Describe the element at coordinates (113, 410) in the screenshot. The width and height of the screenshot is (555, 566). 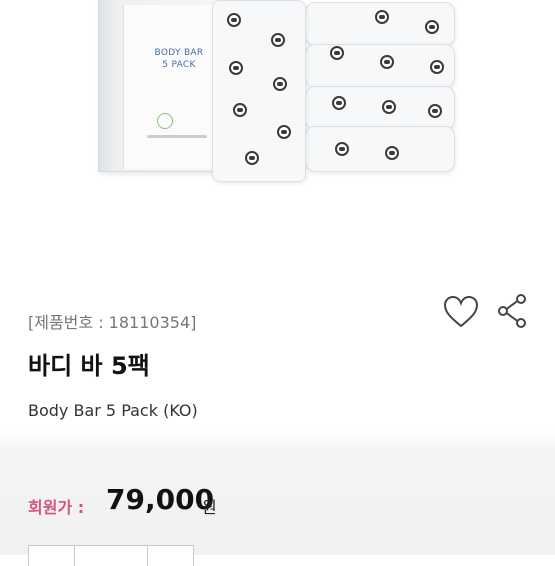
I see `product-subtitle: Body Bar 5 Pack (KO)` at that location.